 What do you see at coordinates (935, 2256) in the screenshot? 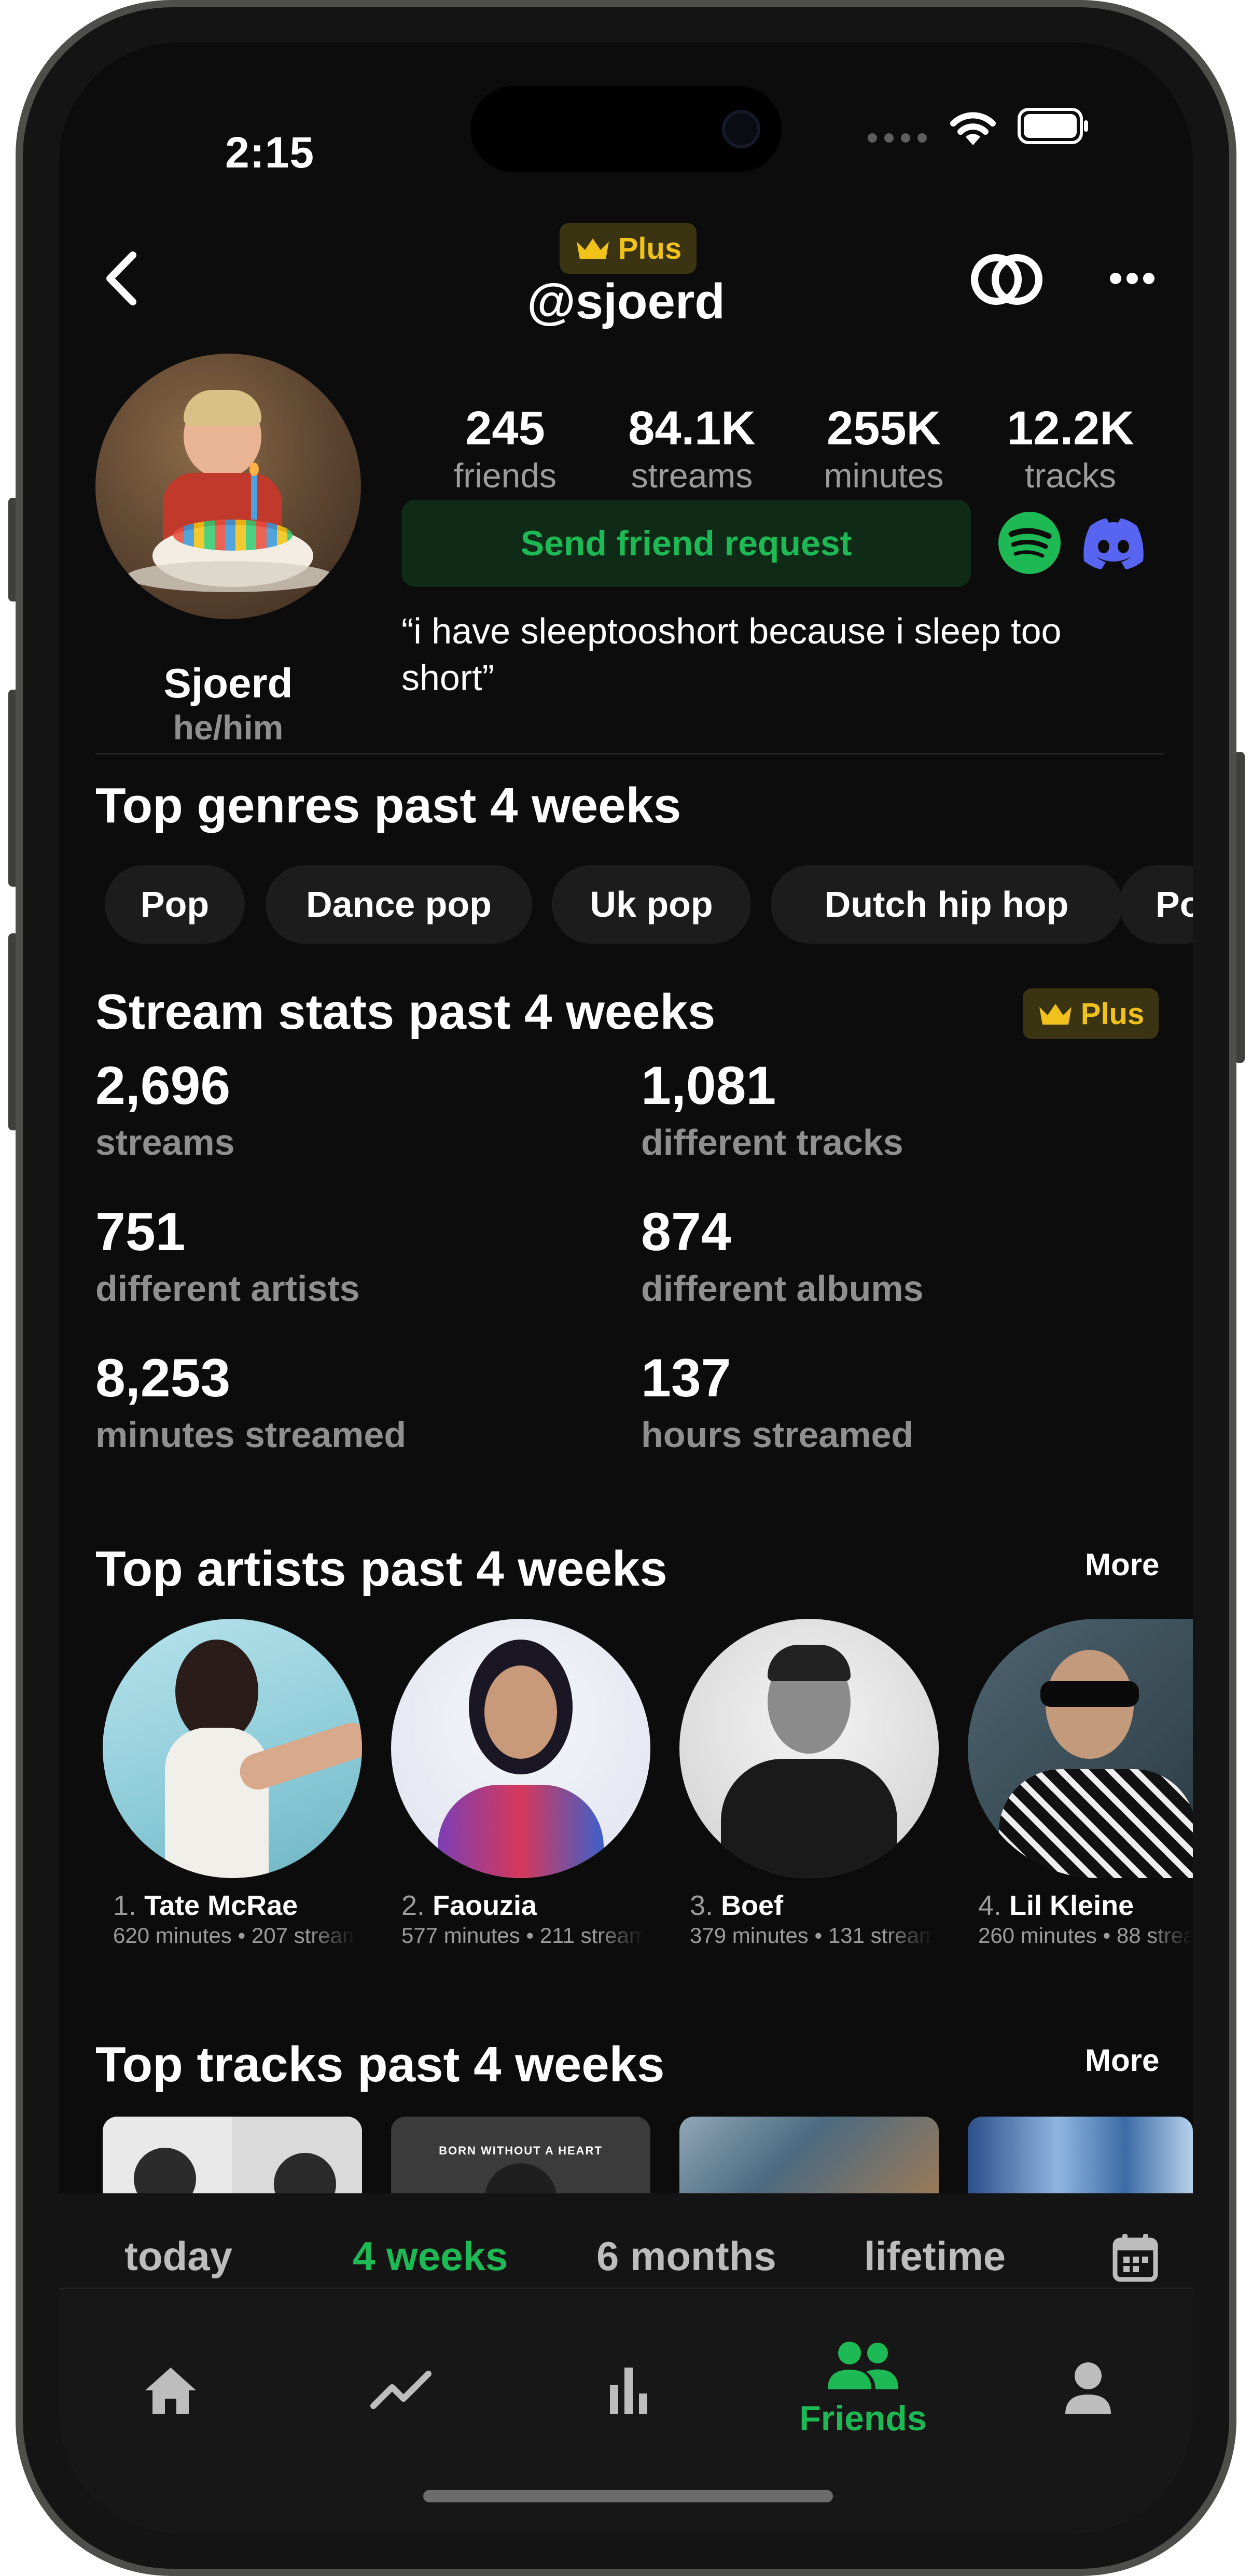
I see `range-lifetime: lifetime` at bounding box center [935, 2256].